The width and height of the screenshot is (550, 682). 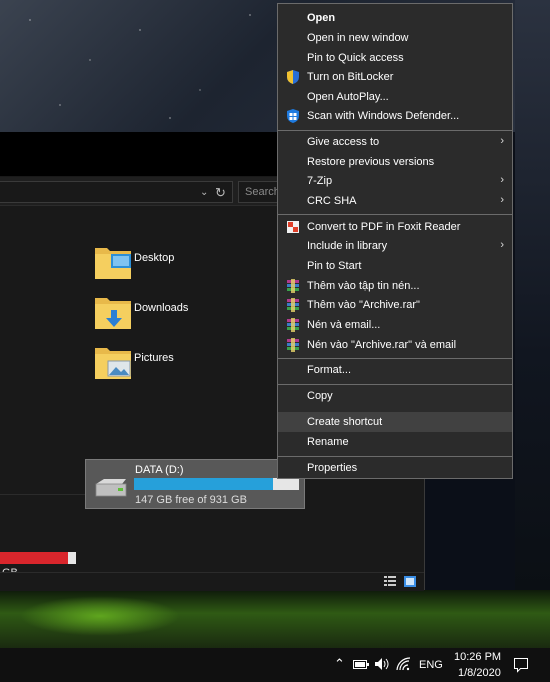 I want to click on menu-item-properties: Properties, so click(x=395, y=468).